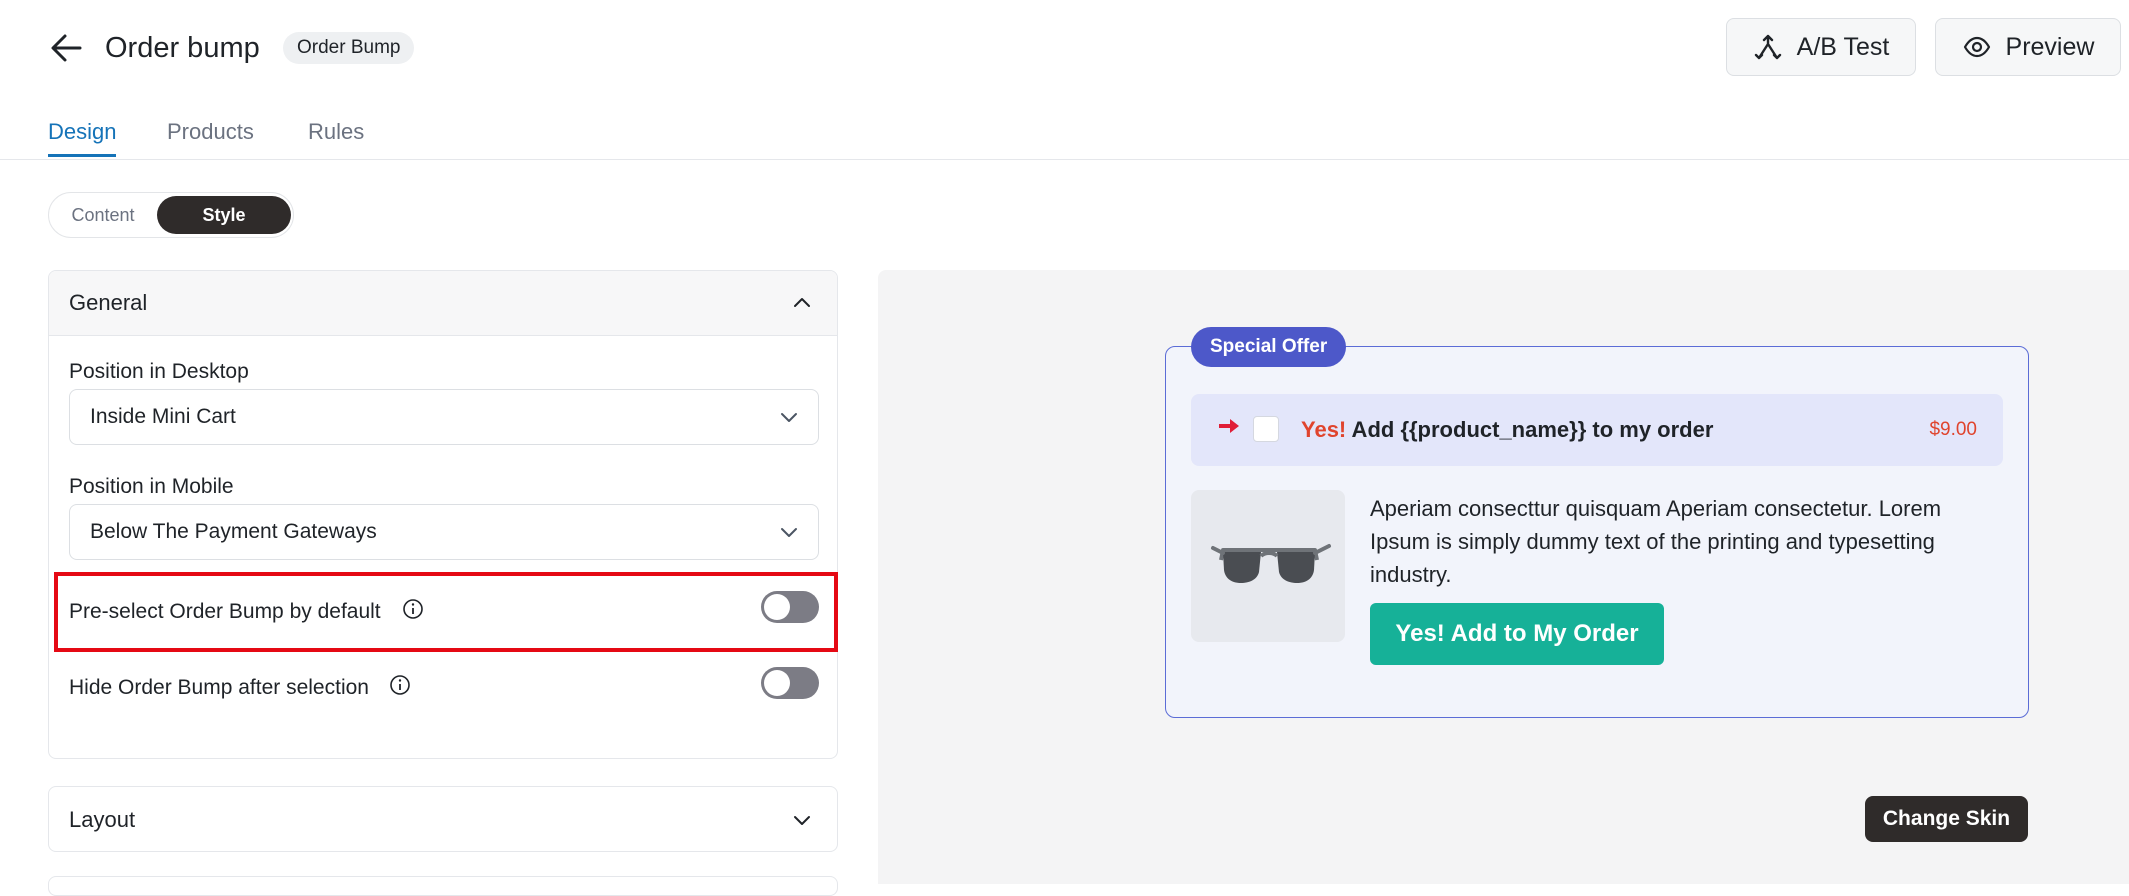 The image size is (2129, 896). I want to click on type-badge: Order Bump, so click(349, 48).